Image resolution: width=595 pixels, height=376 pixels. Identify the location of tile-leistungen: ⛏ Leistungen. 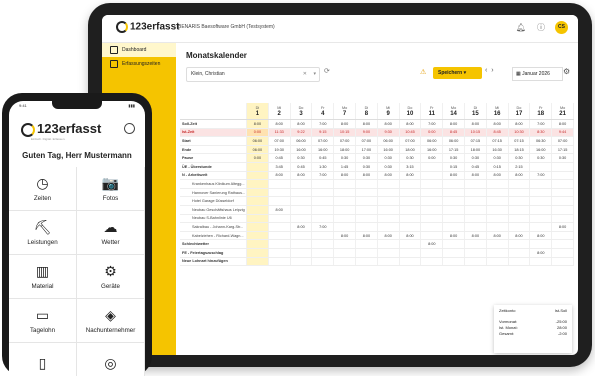
(43, 233).